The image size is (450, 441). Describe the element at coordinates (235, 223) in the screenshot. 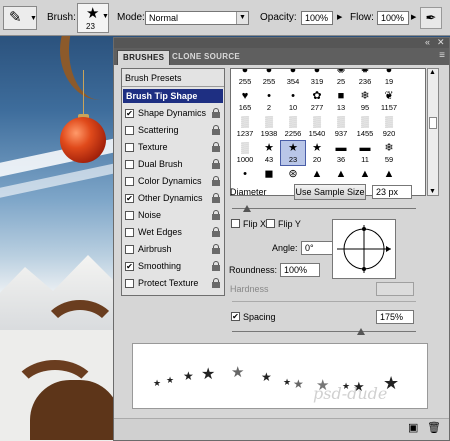

I see `flip-x-checkbox` at that location.